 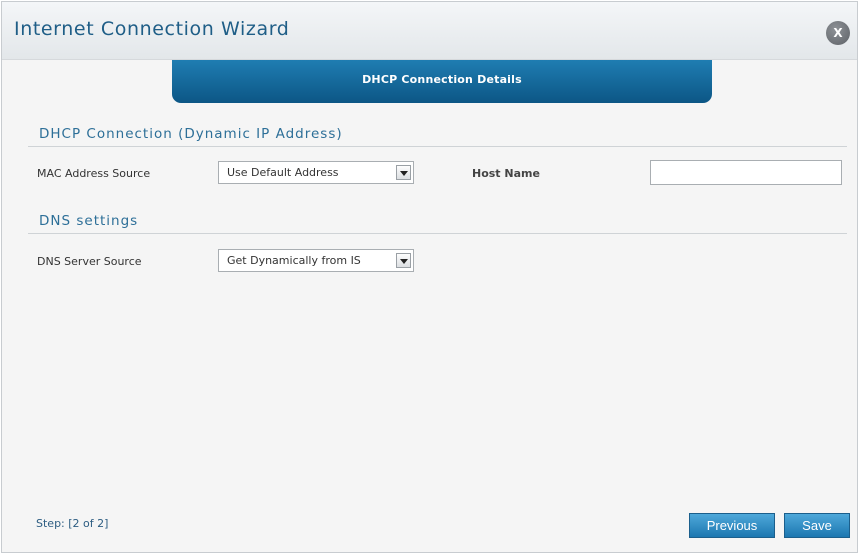 I want to click on step-indicator: Step: [2 of 2], so click(x=72, y=523).